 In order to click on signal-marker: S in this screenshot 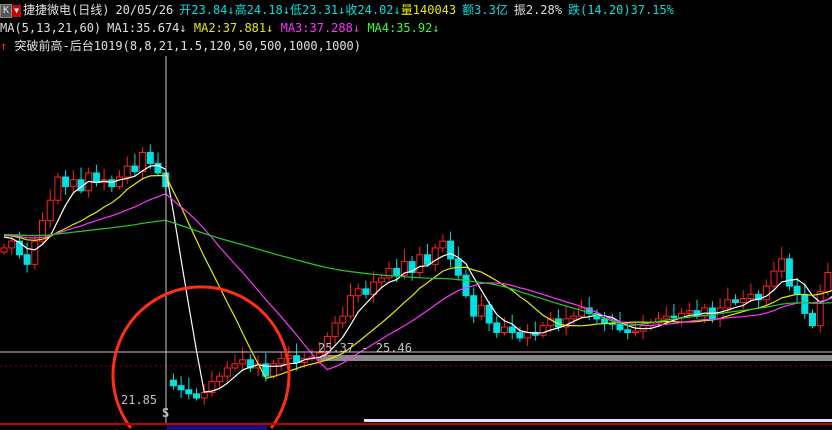, I will do `click(166, 413)`.